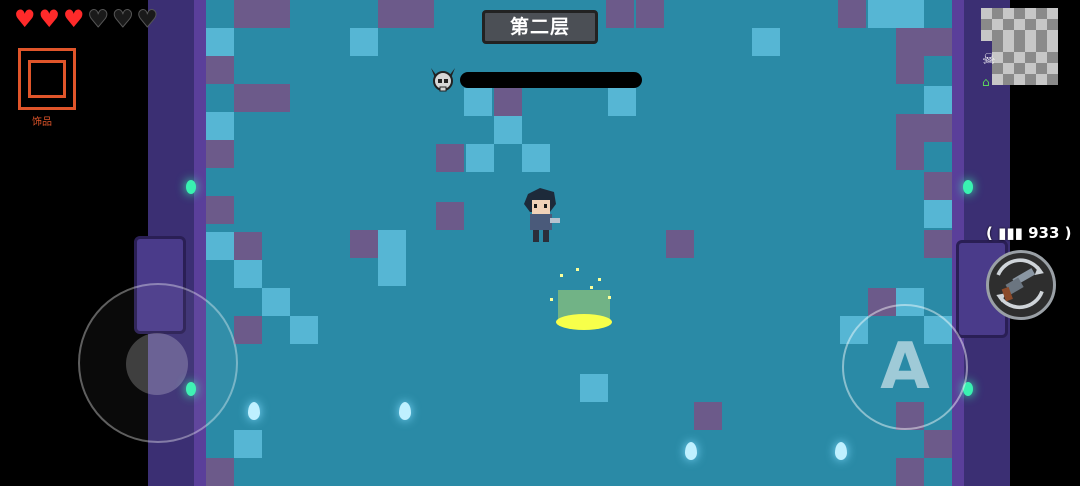 Image resolution: width=1080 pixels, height=486 pixels. I want to click on level-portal, so click(584, 303).